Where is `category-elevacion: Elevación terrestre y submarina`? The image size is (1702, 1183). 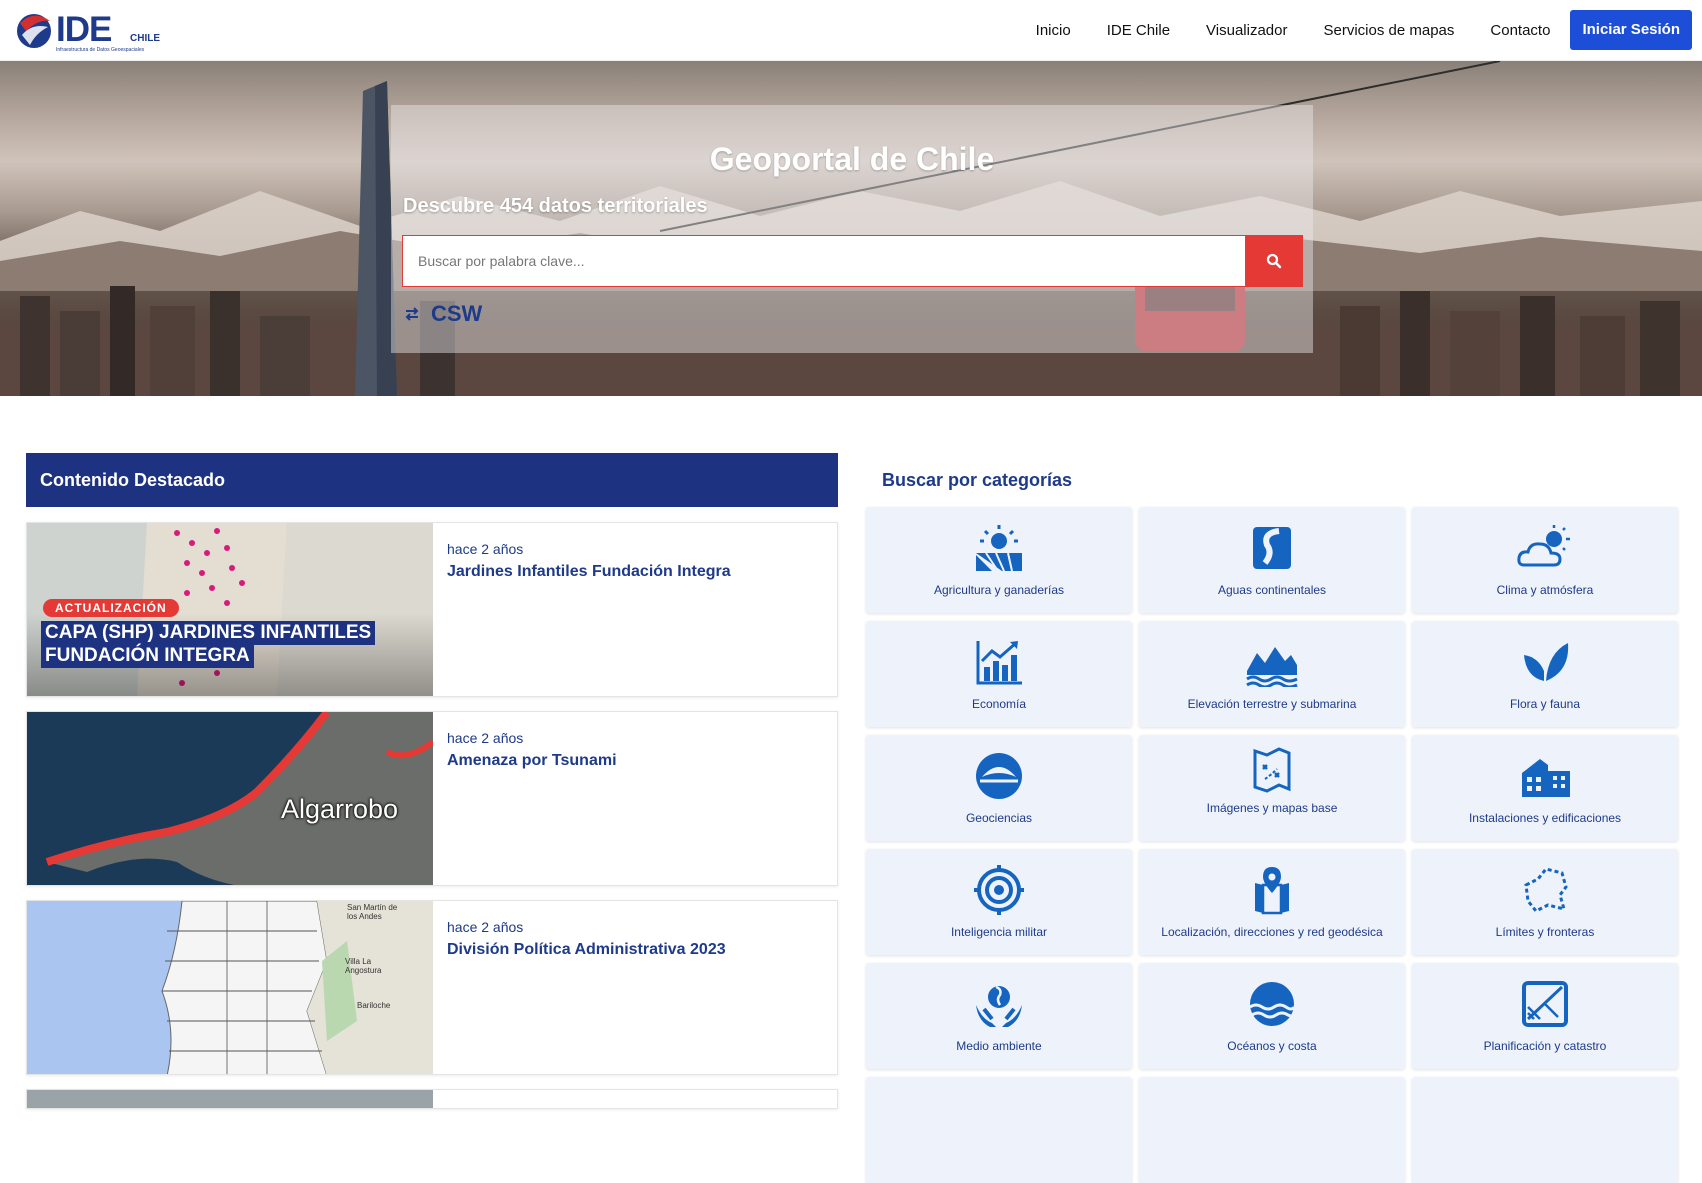 category-elevacion: Elevación terrestre y submarina is located at coordinates (1272, 674).